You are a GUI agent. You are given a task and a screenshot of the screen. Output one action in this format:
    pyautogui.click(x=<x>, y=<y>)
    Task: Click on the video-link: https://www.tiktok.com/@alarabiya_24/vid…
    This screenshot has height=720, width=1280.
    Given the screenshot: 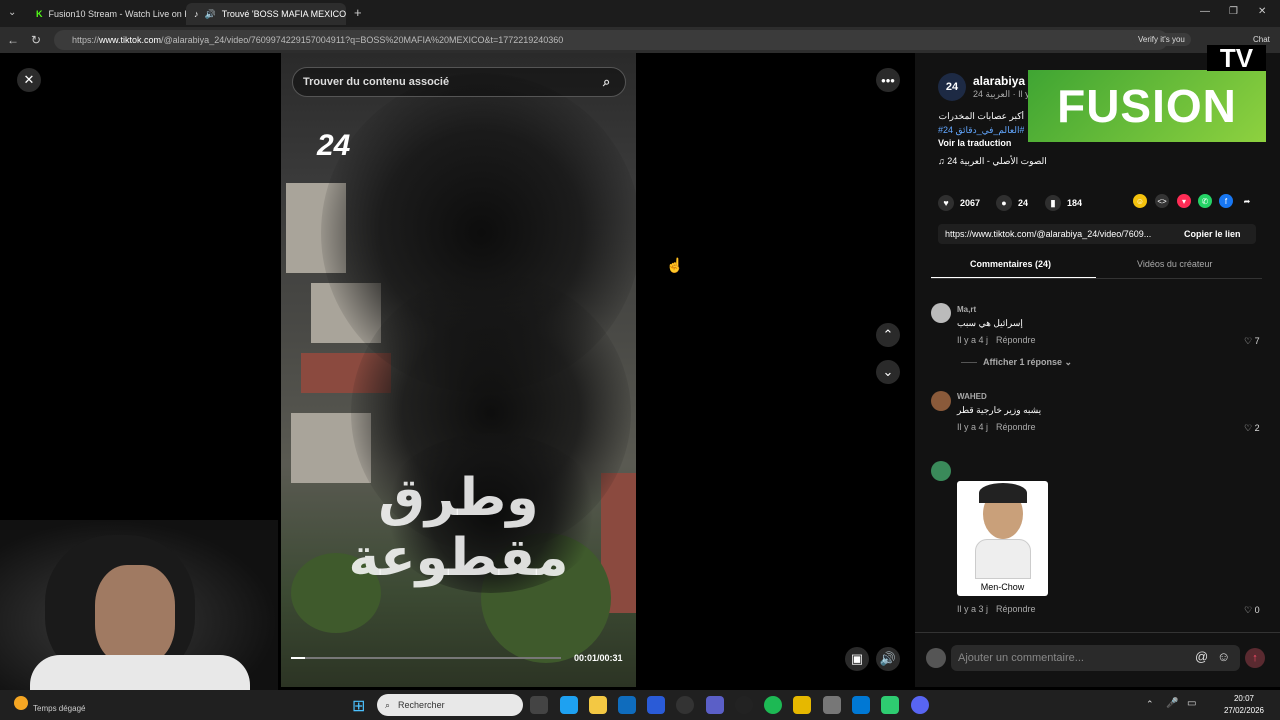 What is the action you would take?
    pyautogui.click(x=1048, y=234)
    